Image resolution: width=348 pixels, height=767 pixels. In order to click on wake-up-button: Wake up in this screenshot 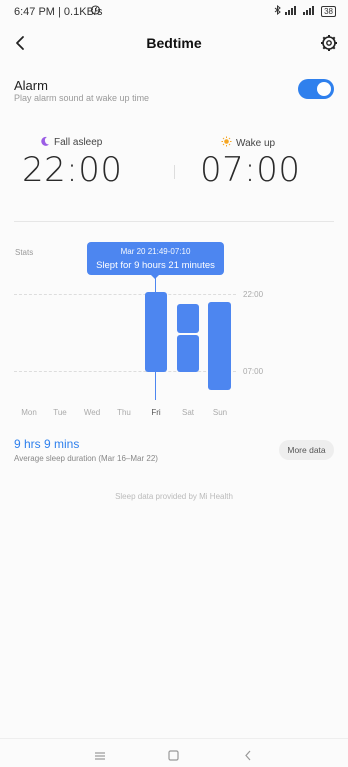, I will do `click(248, 143)`.